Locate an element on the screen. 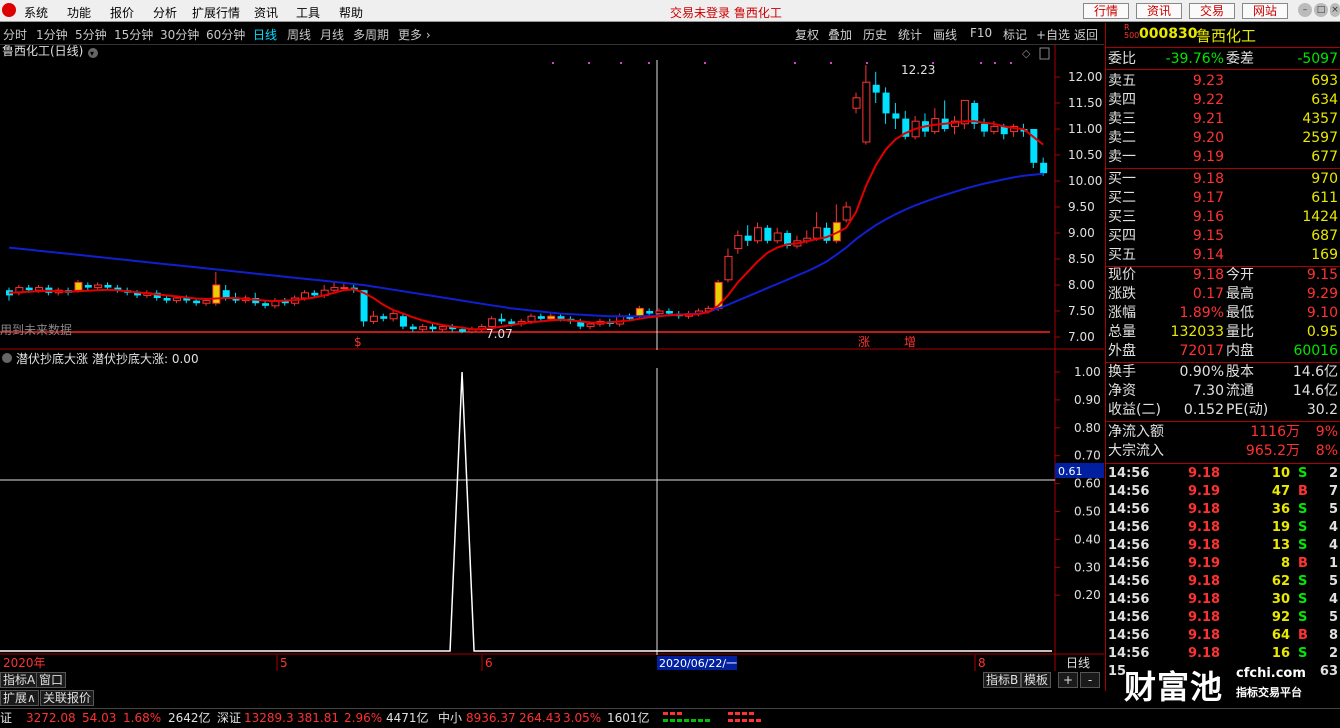 The image size is (1340, 728). tool-history: 历史 is located at coordinates (875, 34).